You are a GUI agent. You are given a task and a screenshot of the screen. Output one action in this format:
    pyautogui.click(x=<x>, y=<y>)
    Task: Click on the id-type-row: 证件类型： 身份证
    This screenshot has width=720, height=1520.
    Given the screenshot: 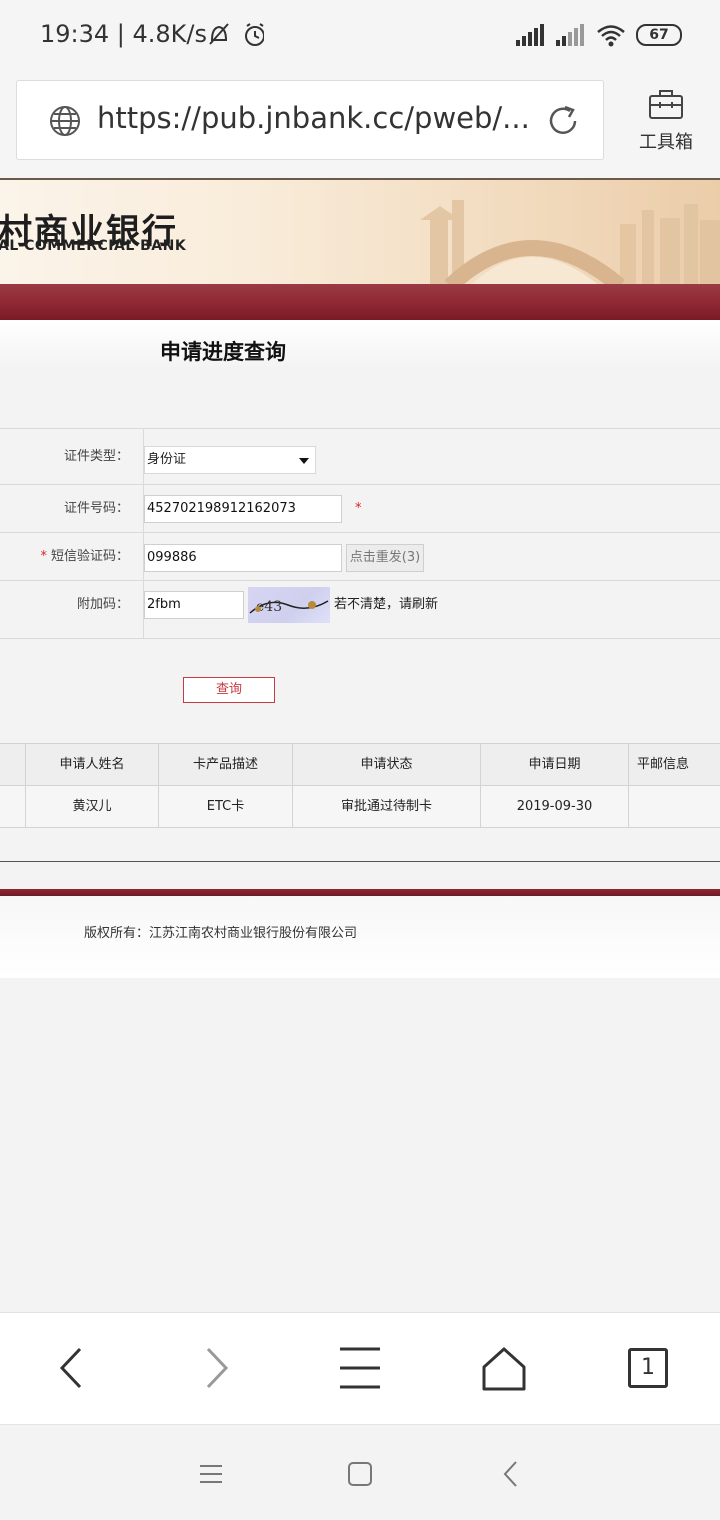 What is the action you would take?
    pyautogui.click(x=360, y=457)
    